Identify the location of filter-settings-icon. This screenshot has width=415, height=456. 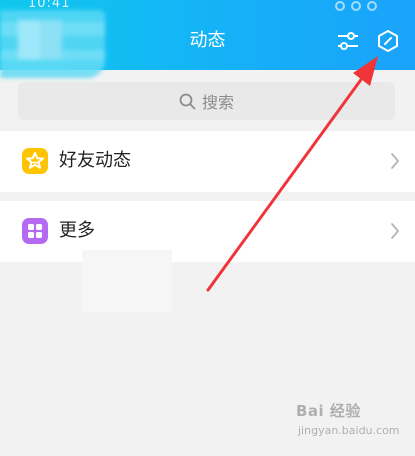
(348, 41).